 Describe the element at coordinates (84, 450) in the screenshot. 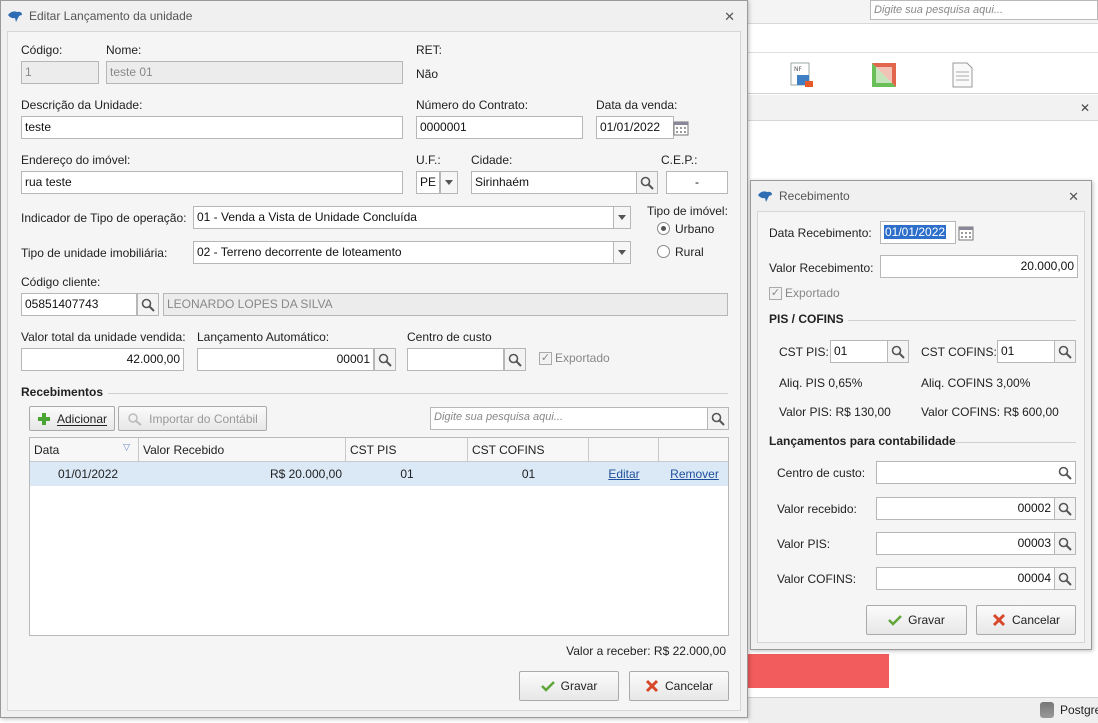

I see `column-header-data: Data ▽` at that location.